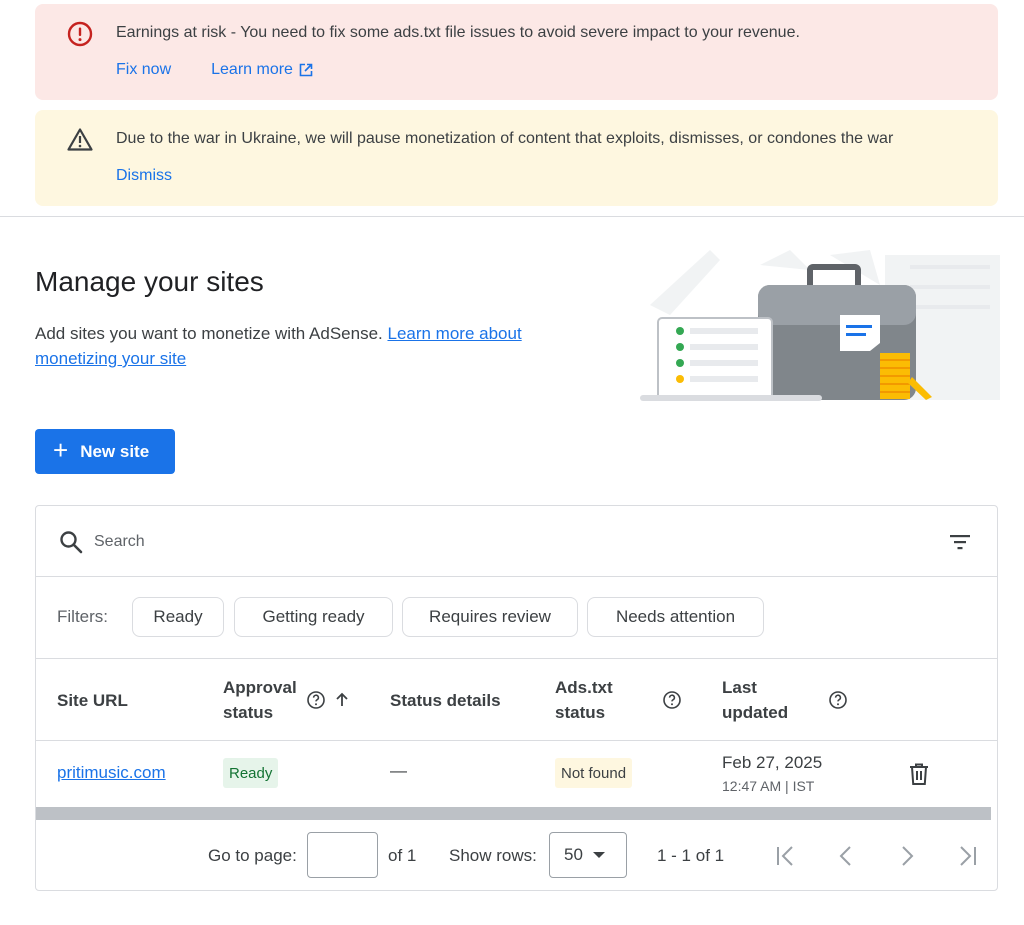 The width and height of the screenshot is (1024, 925). Describe the element at coordinates (92, 700) in the screenshot. I see `column-site-url: Site URL` at that location.